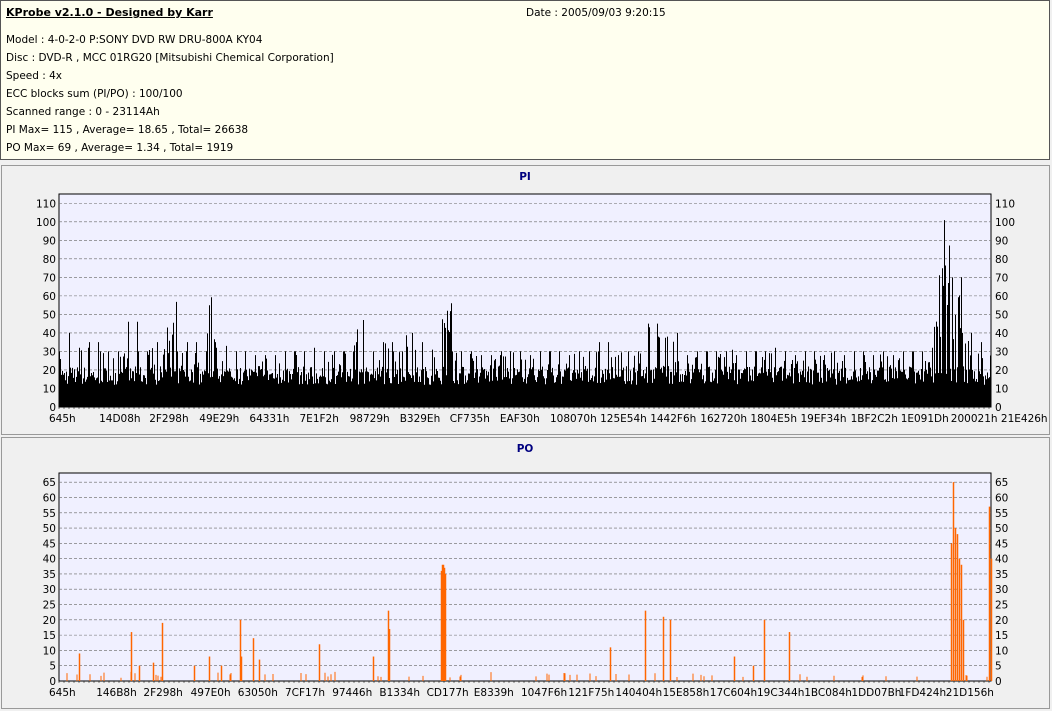  What do you see at coordinates (305, 693) in the screenshot?
I see `x-tick-label: 7CF17h` at bounding box center [305, 693].